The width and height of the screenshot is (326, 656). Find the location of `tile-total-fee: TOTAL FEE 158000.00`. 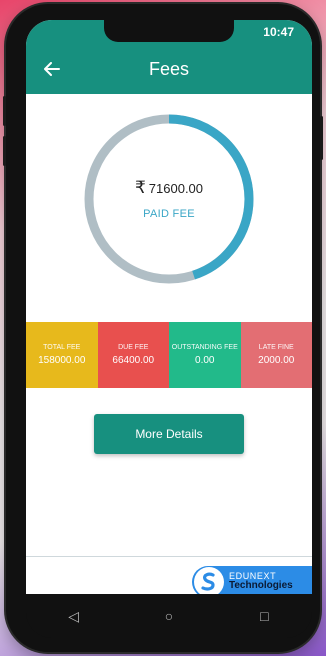

tile-total-fee: TOTAL FEE 158000.00 is located at coordinates (62, 355).